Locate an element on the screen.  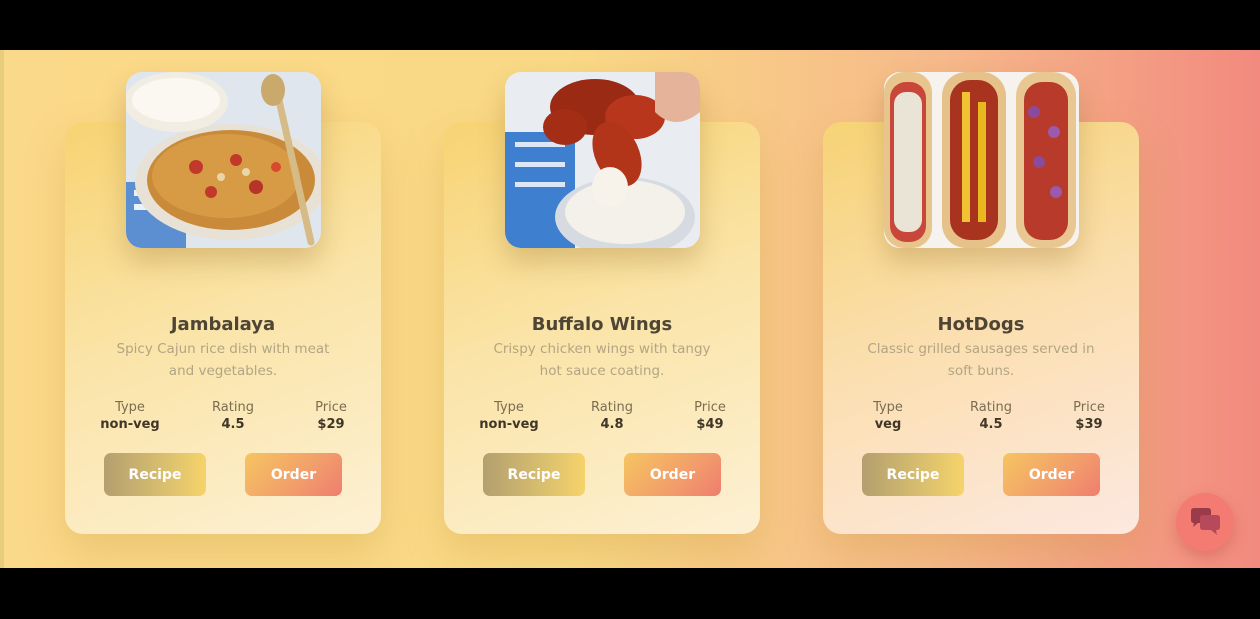
stat-rating-value: 4.8 is located at coordinates (612, 424).